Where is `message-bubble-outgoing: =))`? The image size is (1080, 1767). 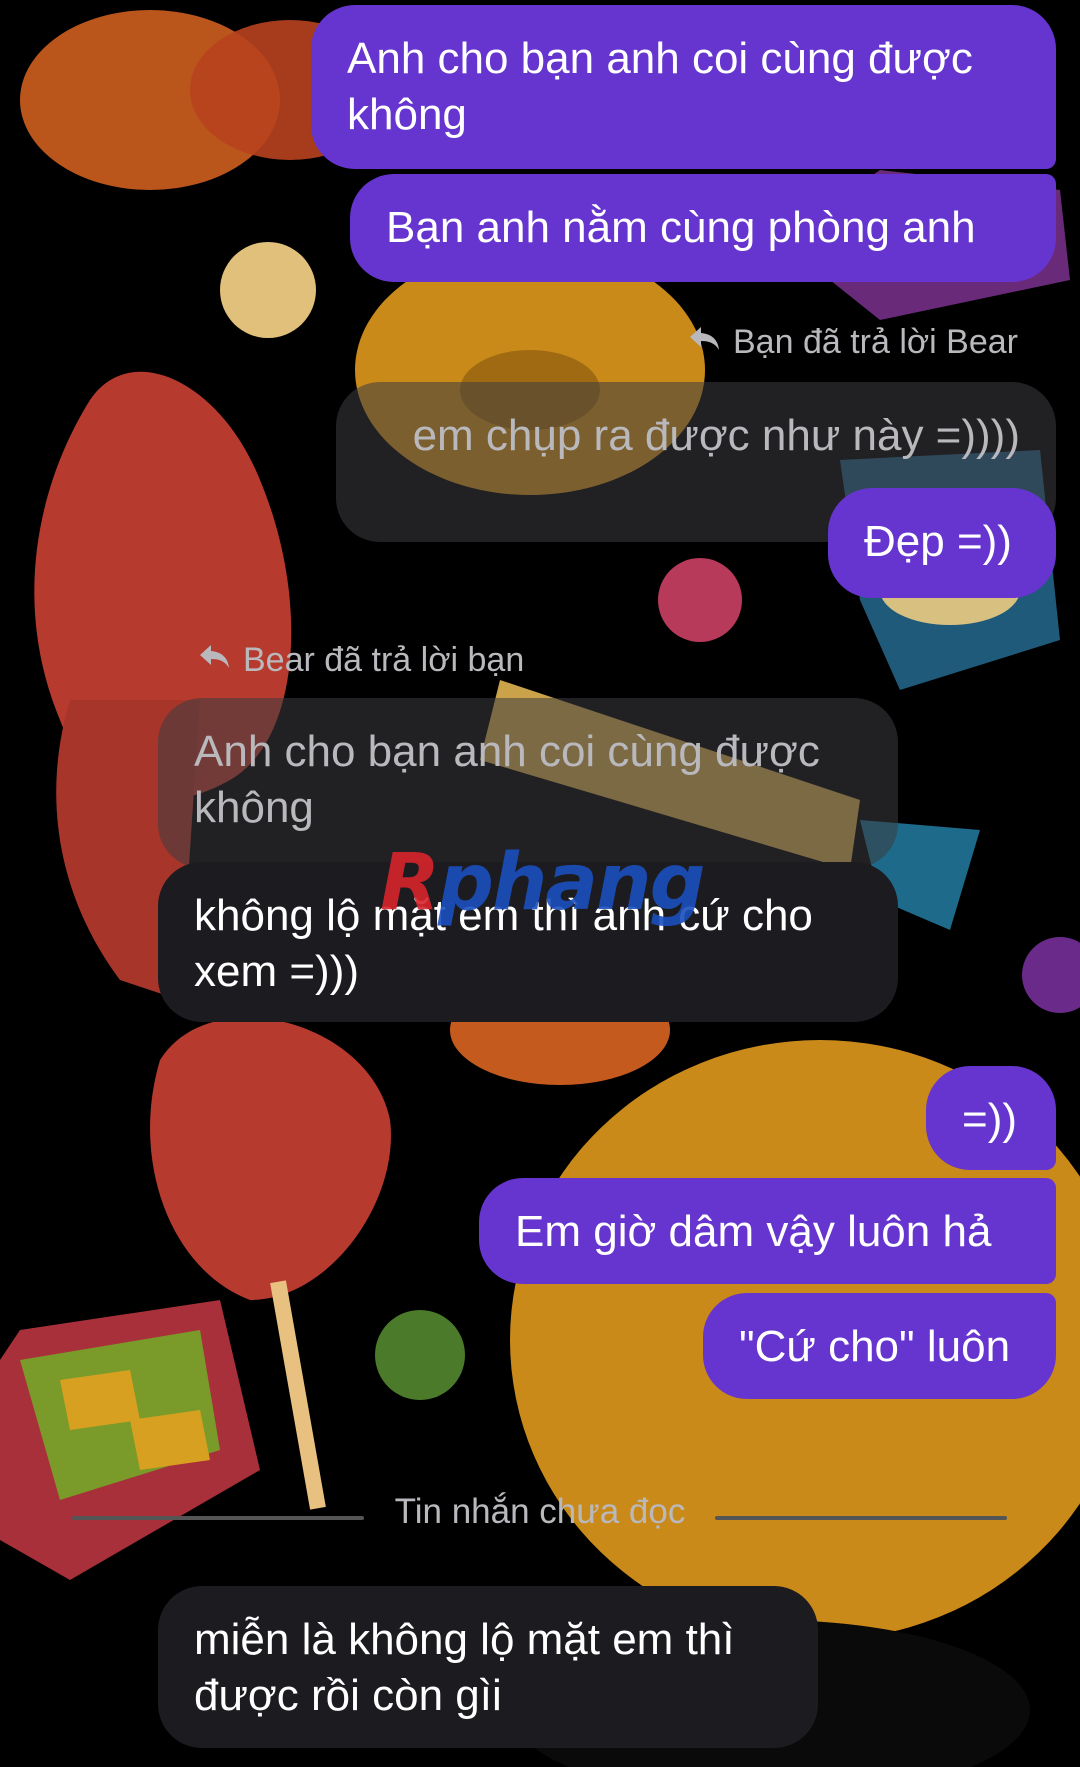
message-bubble-outgoing: =)) is located at coordinates (991, 1118).